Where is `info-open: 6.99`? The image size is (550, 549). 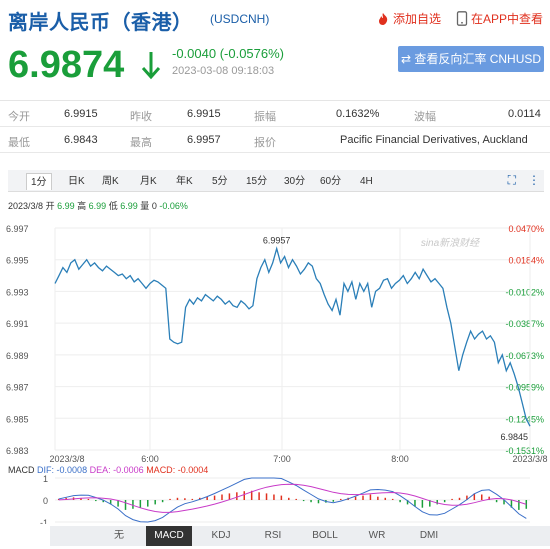
info-open: 6.99 is located at coordinates (66, 206).